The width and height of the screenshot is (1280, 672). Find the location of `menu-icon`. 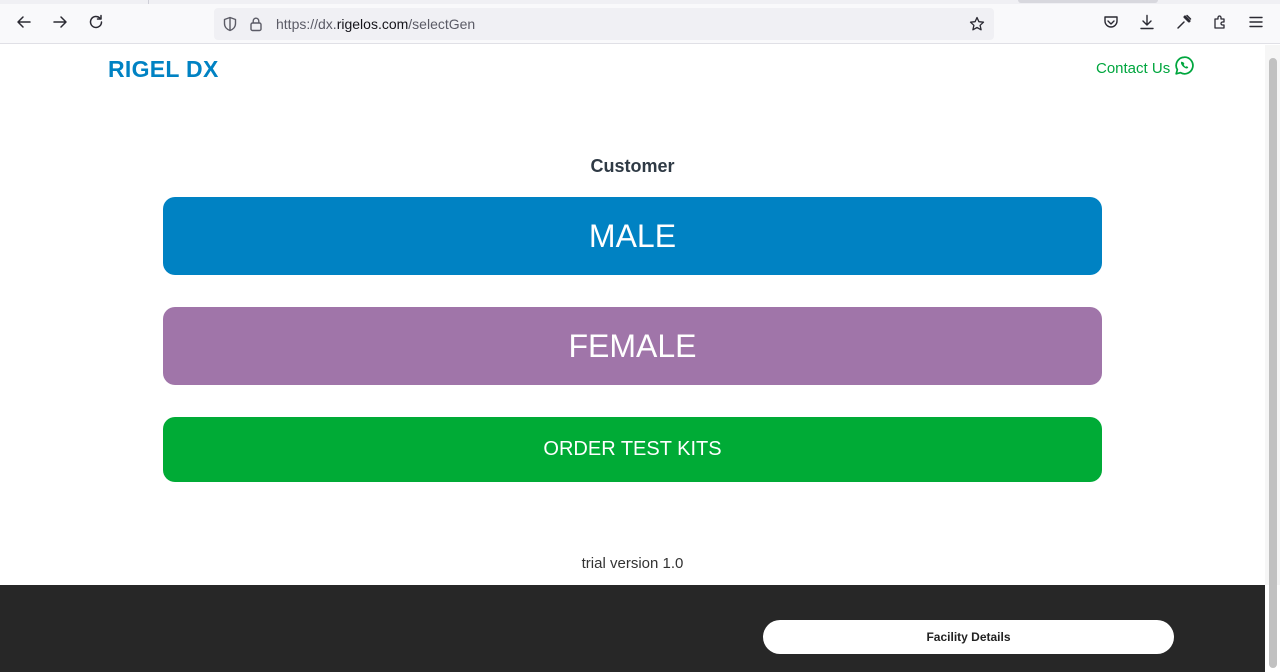

menu-icon is located at coordinates (1256, 22).